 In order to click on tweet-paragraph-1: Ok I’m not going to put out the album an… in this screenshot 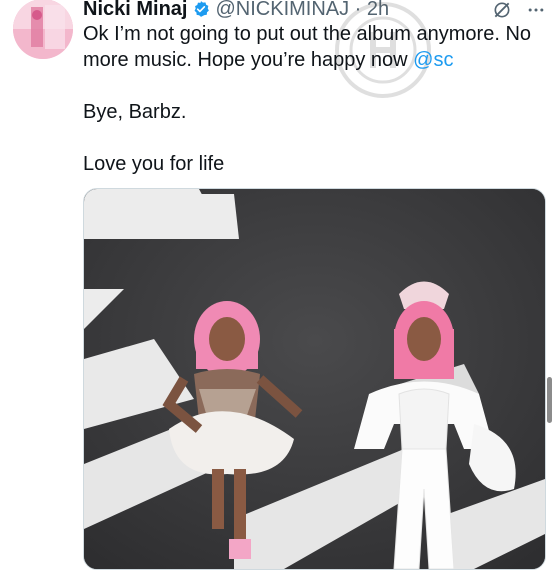, I will do `click(318, 47)`.